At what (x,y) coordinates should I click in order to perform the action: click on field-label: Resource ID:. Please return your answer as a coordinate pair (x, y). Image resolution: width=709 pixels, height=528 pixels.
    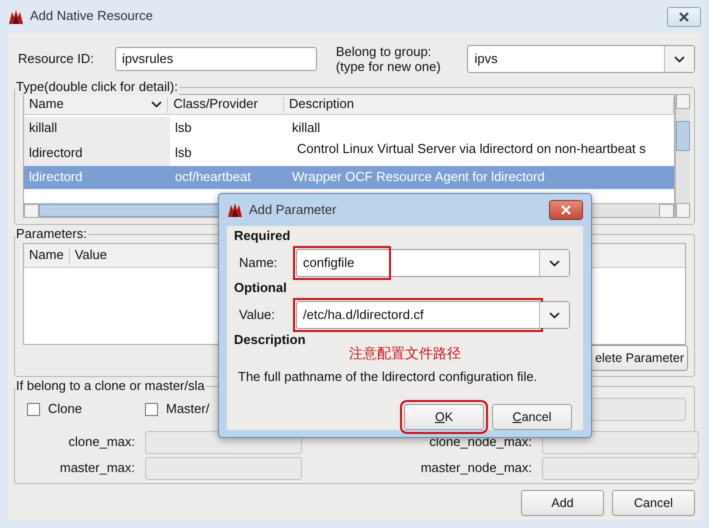
    Looking at the image, I should click on (56, 59).